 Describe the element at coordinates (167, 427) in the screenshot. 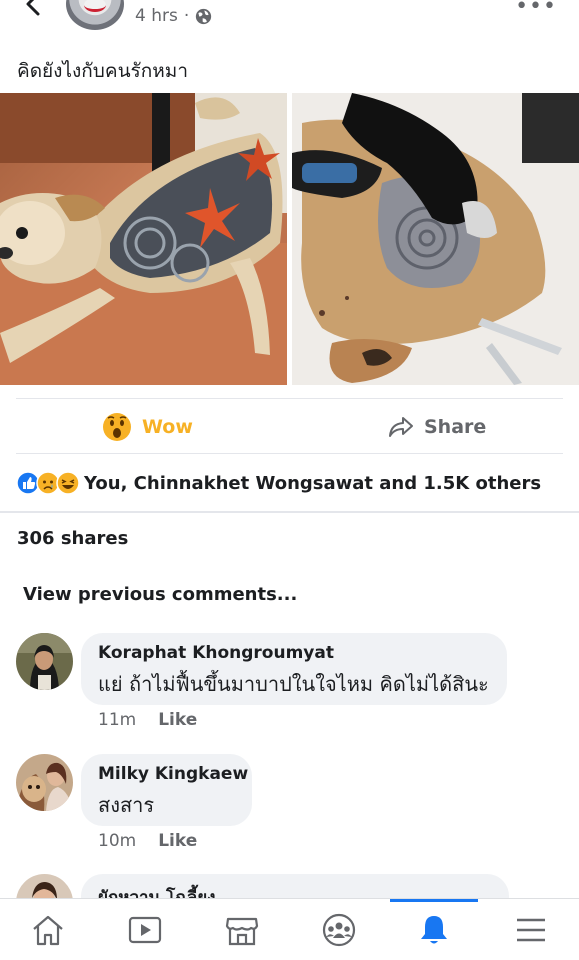

I see `wow-label: Wow` at that location.